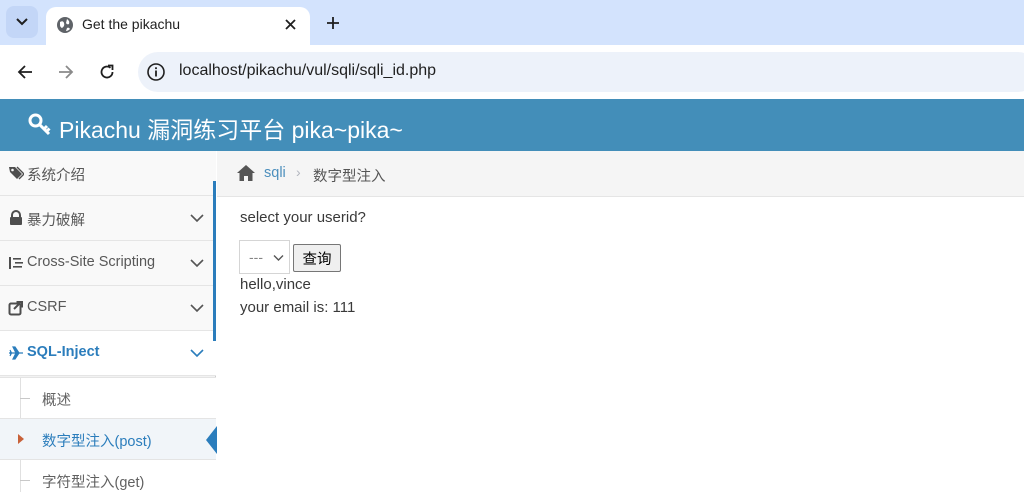  Describe the element at coordinates (91, 262) in the screenshot. I see `sidebar-item-label: Cross-Site Scripting` at that location.